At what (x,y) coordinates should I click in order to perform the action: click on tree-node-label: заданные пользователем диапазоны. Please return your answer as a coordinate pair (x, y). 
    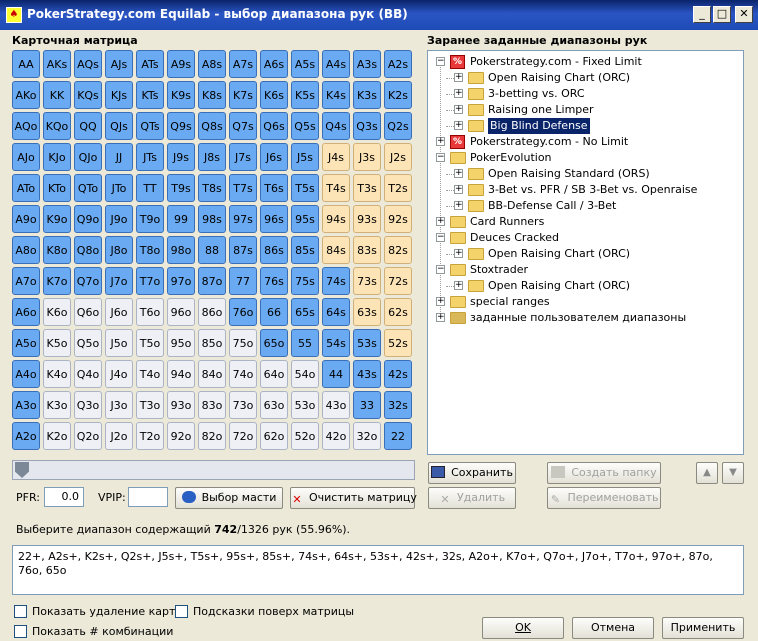
    Looking at the image, I should click on (578, 318).